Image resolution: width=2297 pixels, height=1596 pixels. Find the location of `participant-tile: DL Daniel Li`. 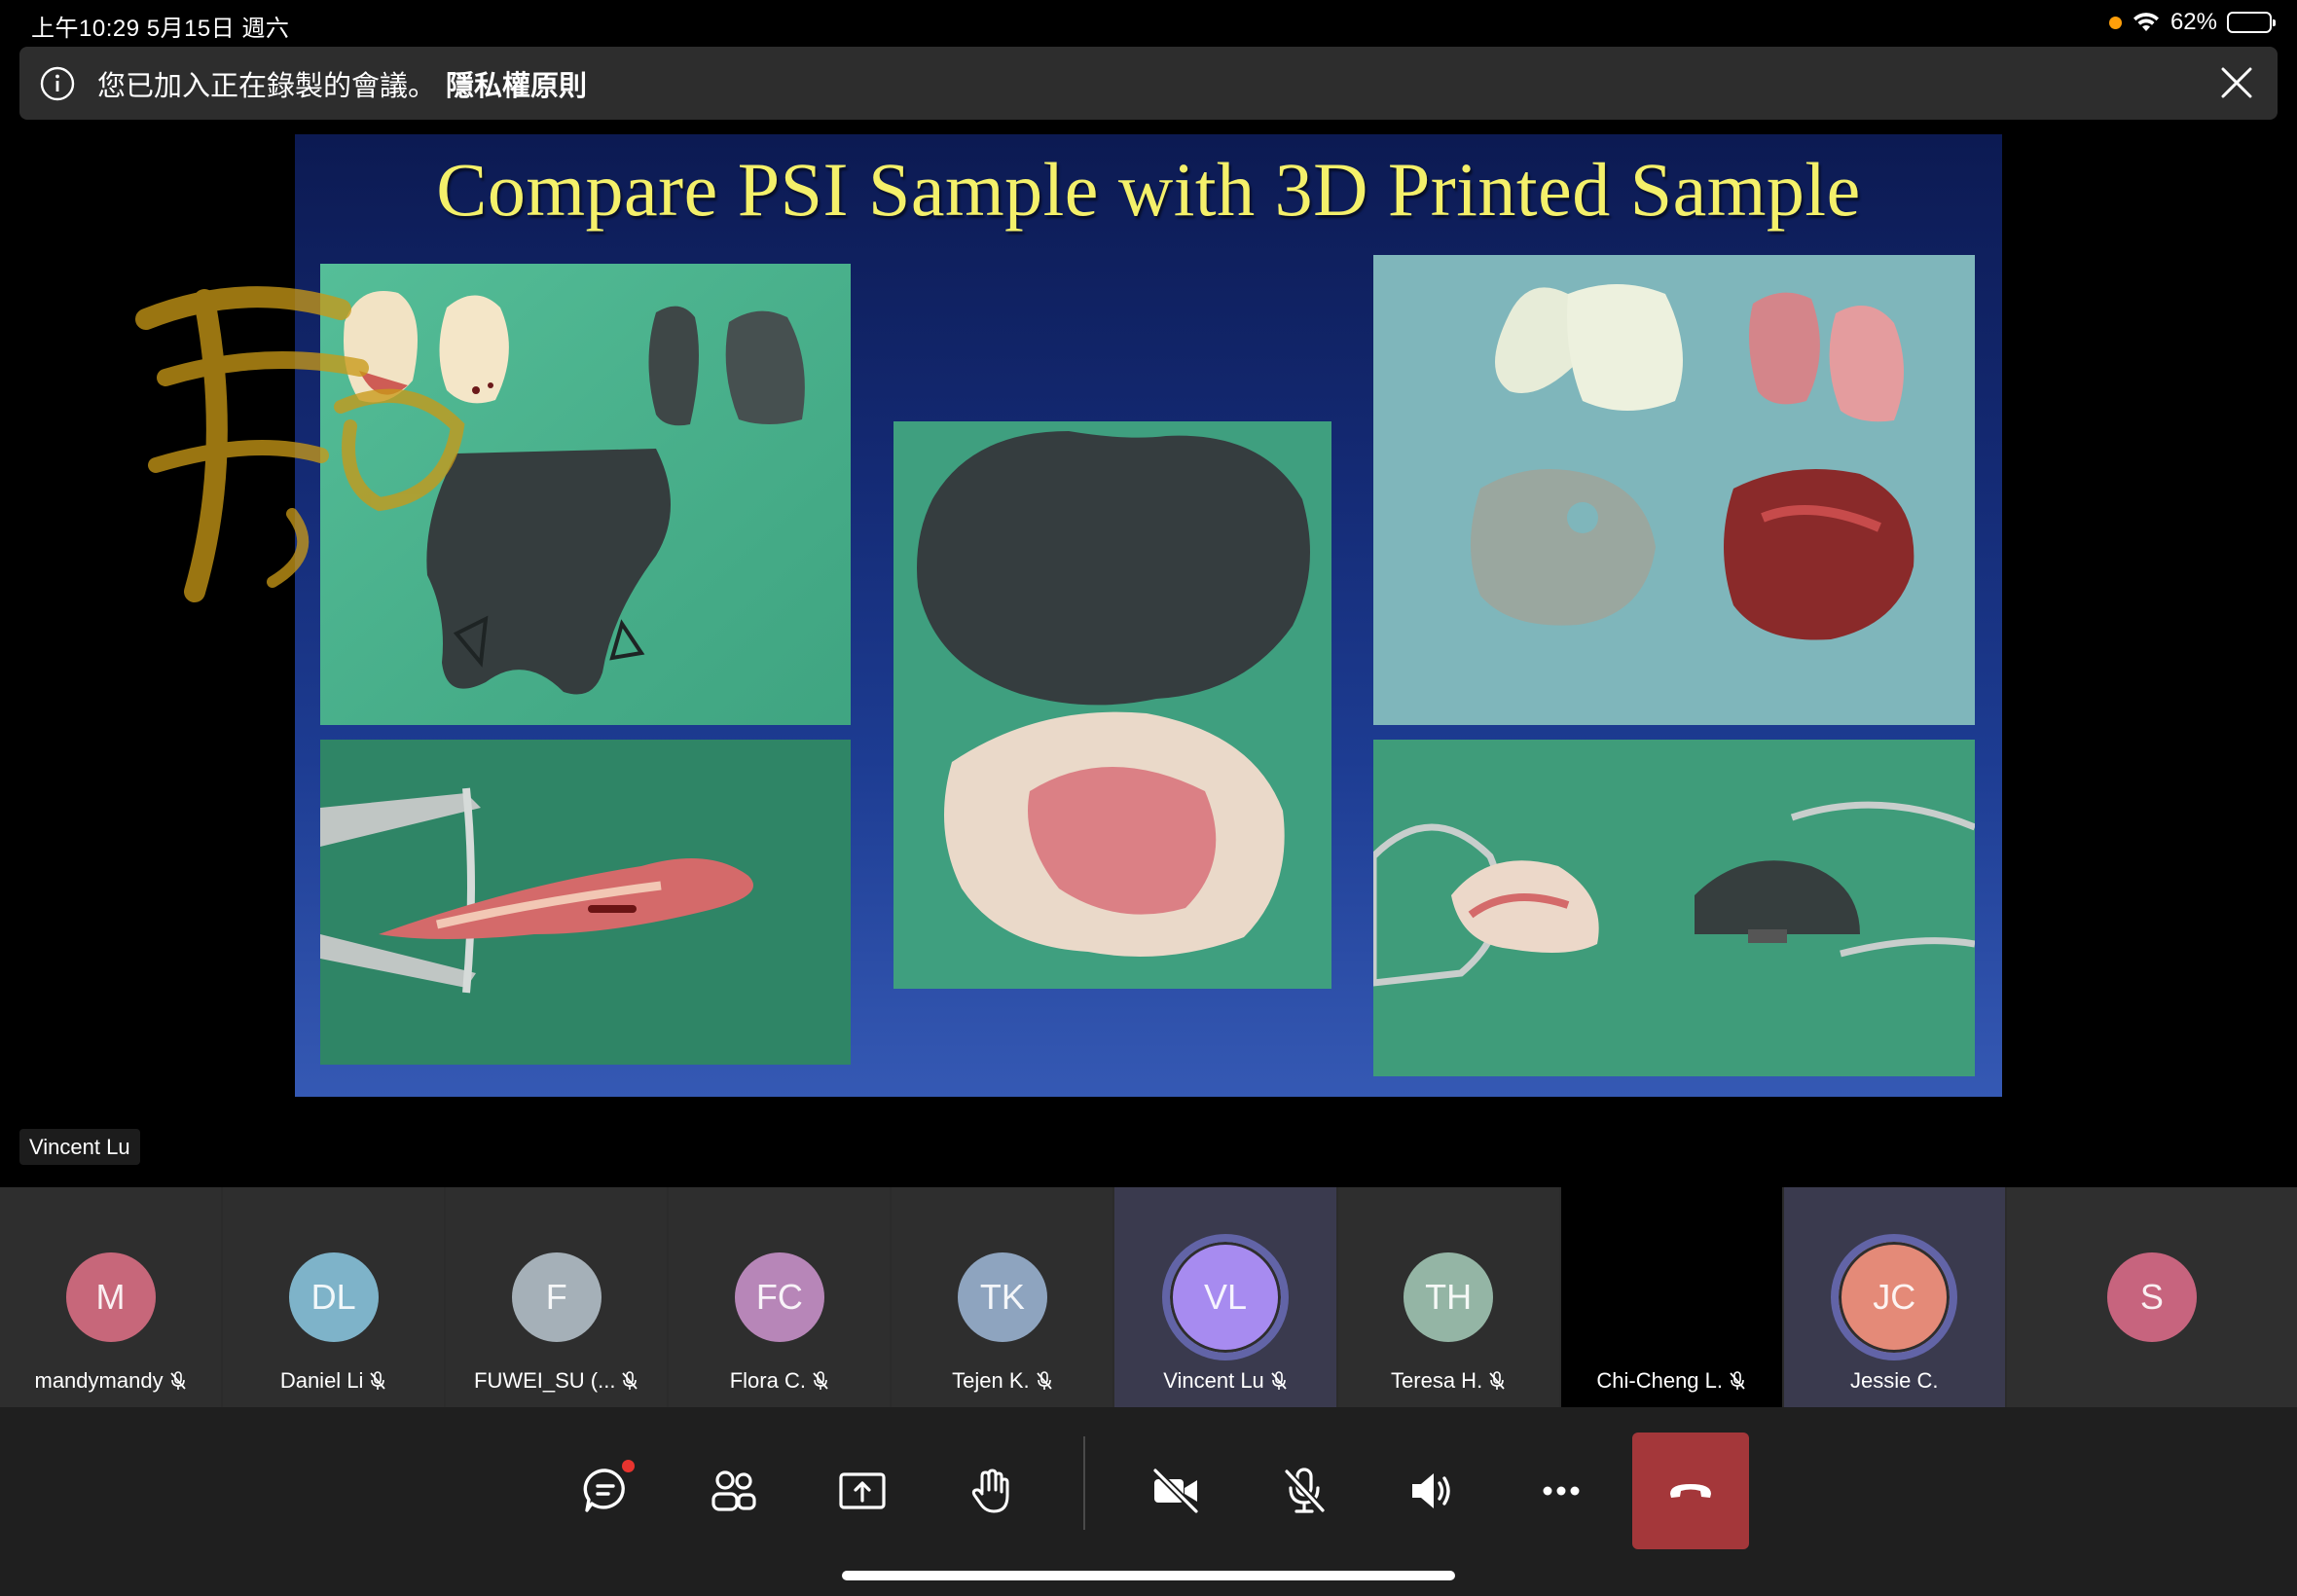

participant-tile: DL Daniel Li is located at coordinates (334, 1297).